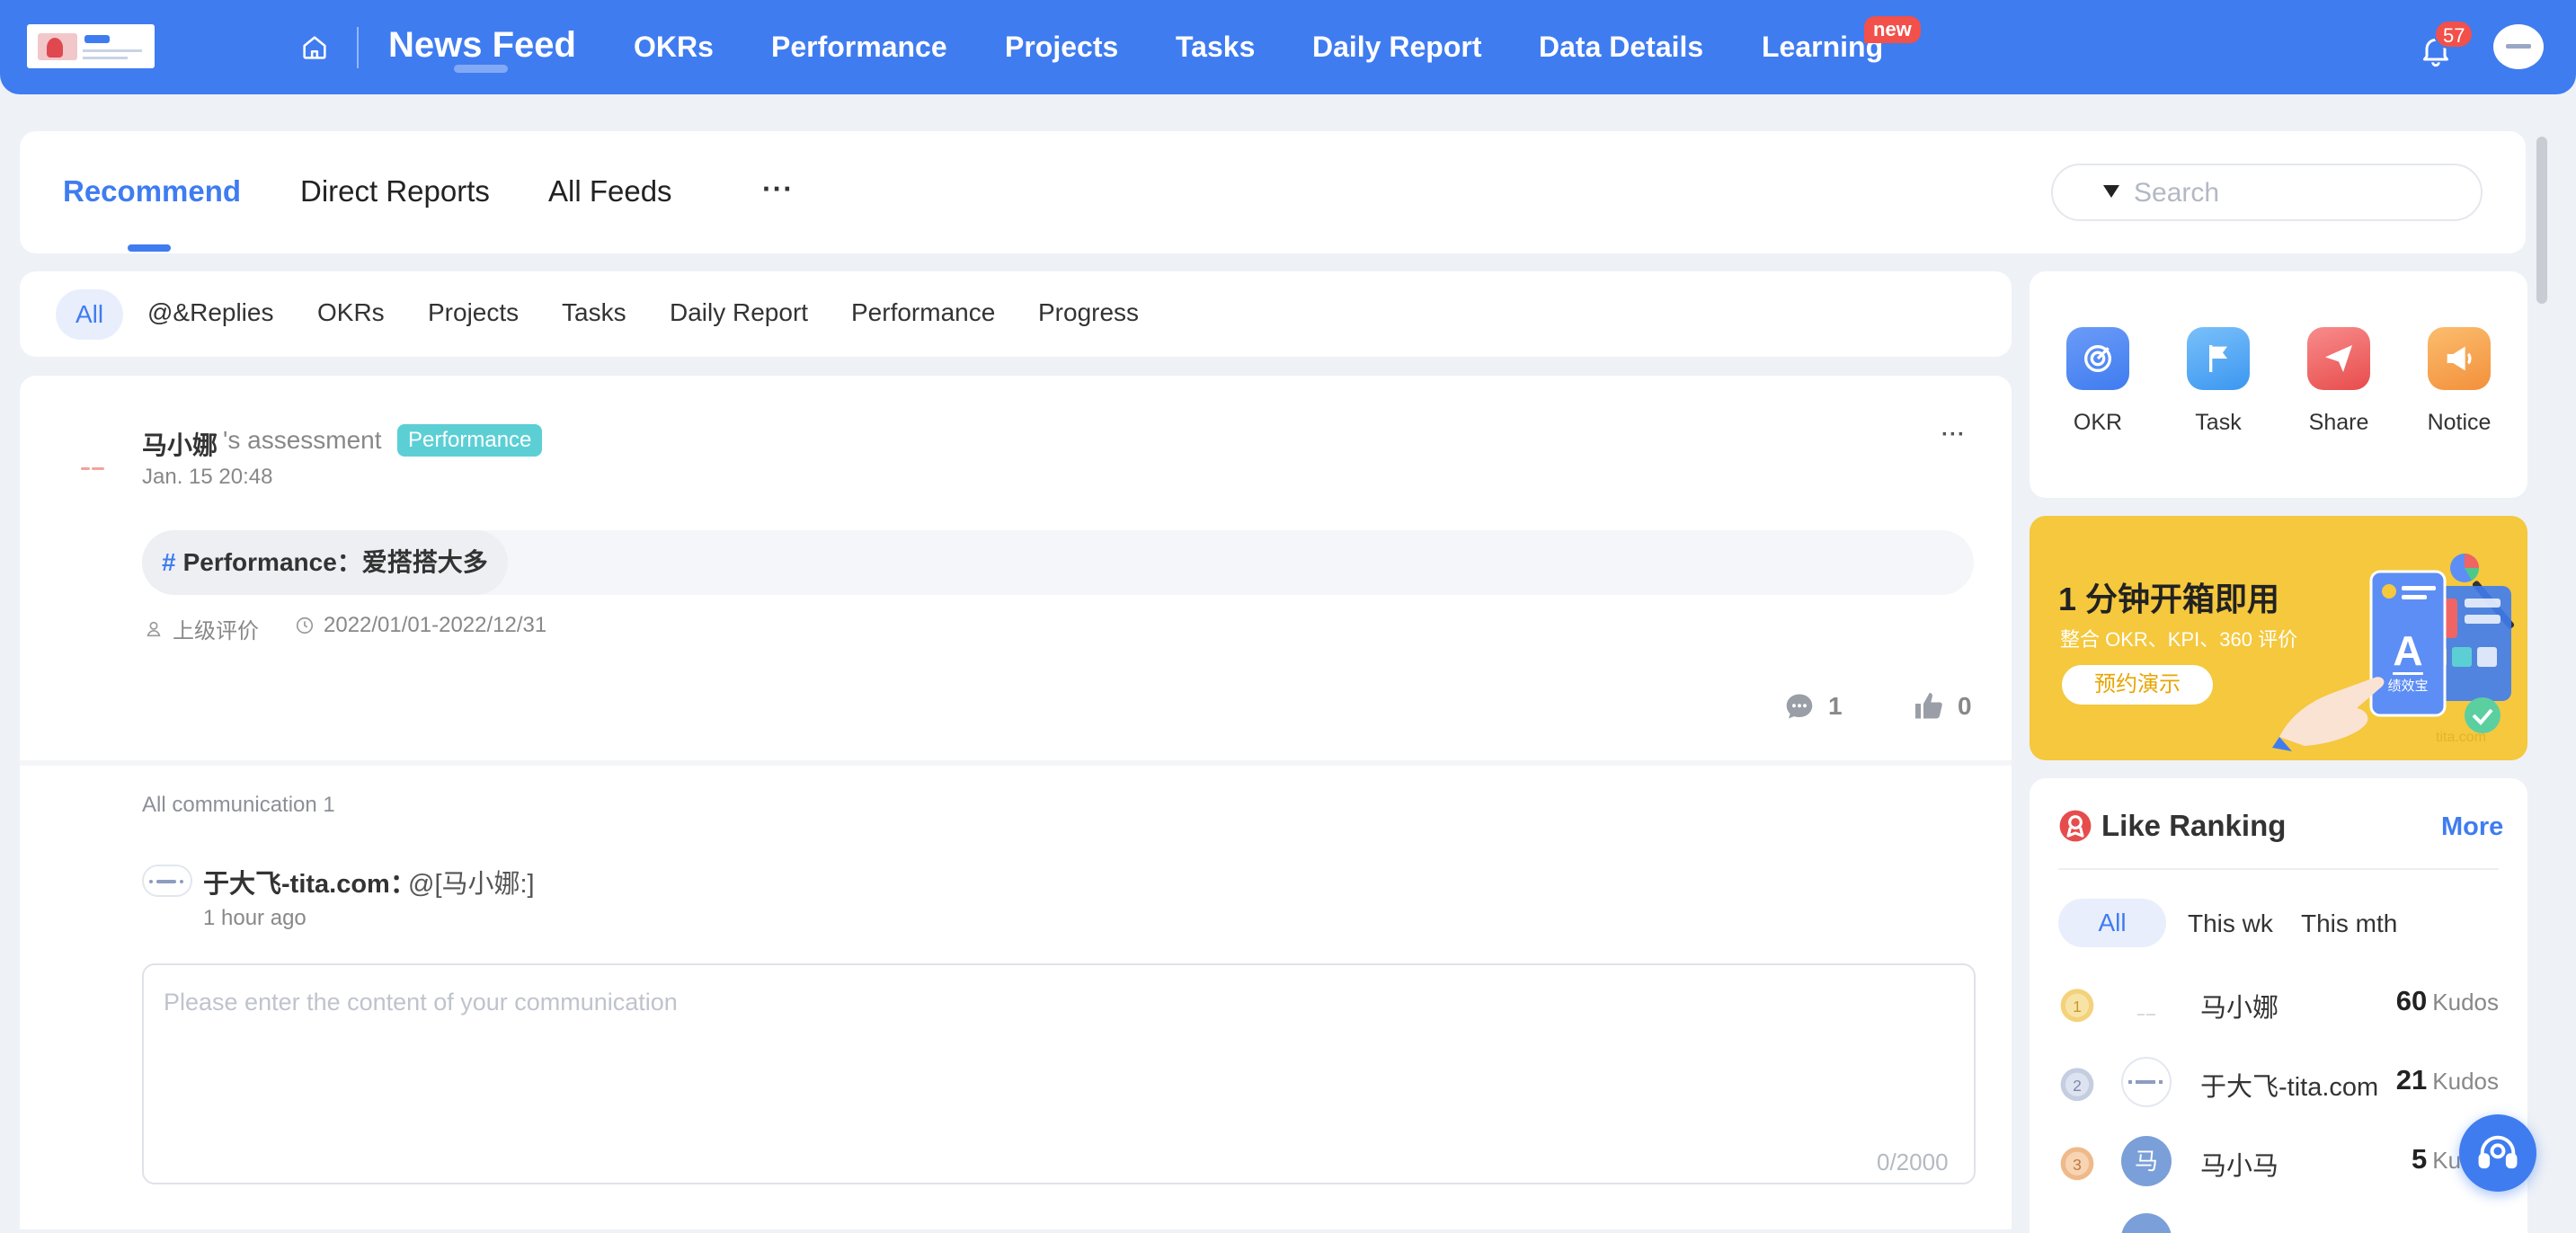 The width and height of the screenshot is (2576, 1233). Describe the element at coordinates (201, 628) in the screenshot. I see `post-reviewer: 上级评价` at that location.